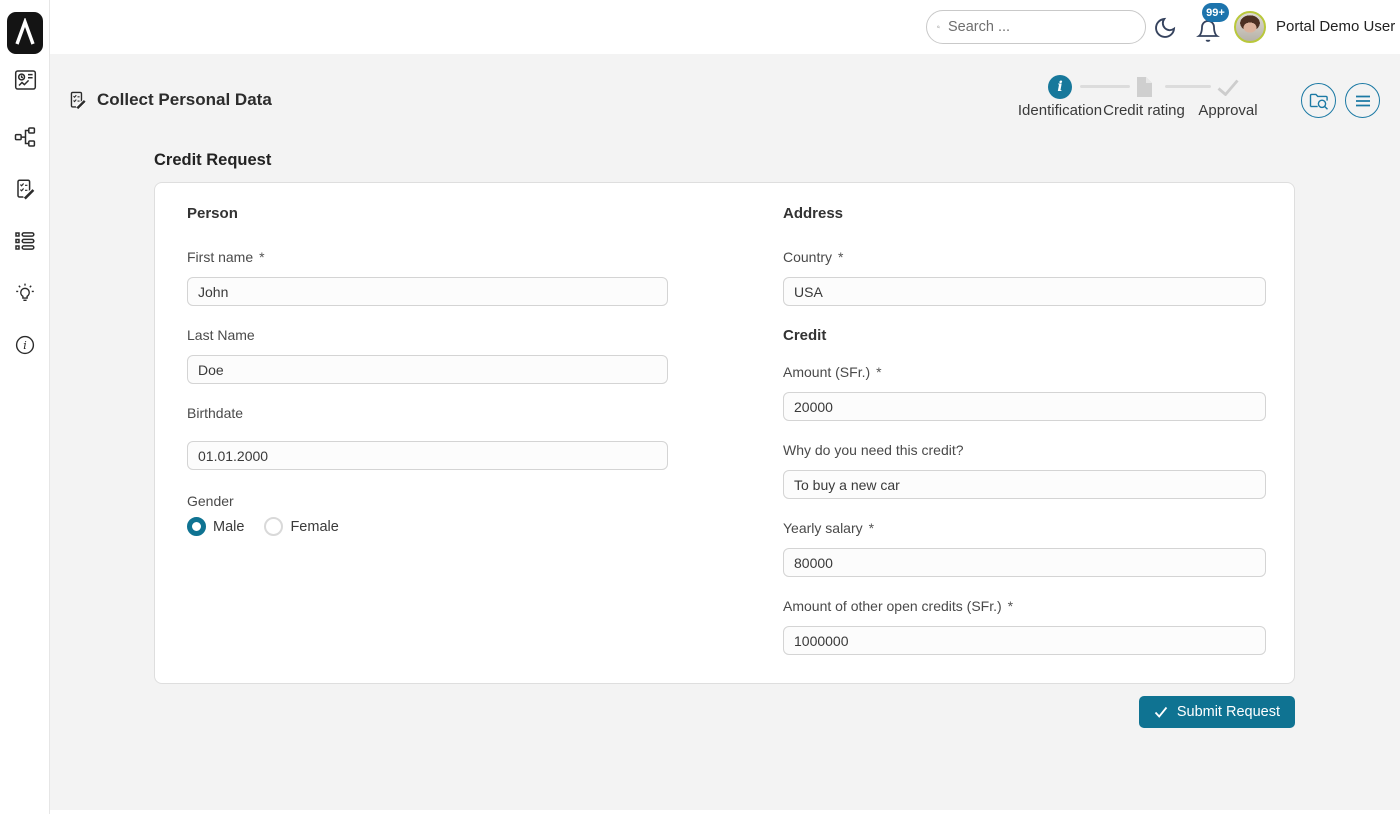 This screenshot has width=1400, height=814. Describe the element at coordinates (805, 335) in the screenshot. I see `section-heading-credit: Credit` at that location.